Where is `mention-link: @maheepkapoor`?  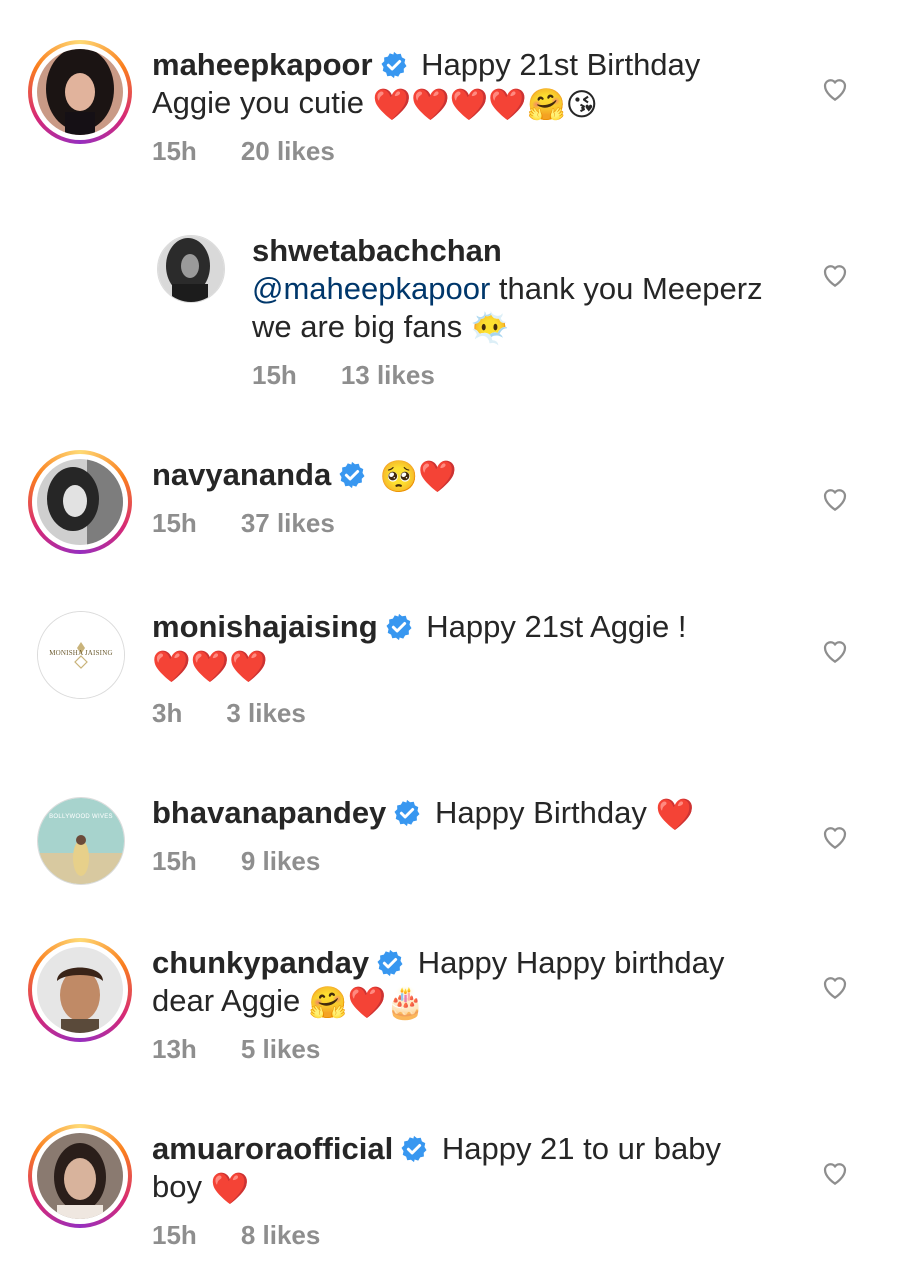
mention-link: @maheepkapoor is located at coordinates (371, 288).